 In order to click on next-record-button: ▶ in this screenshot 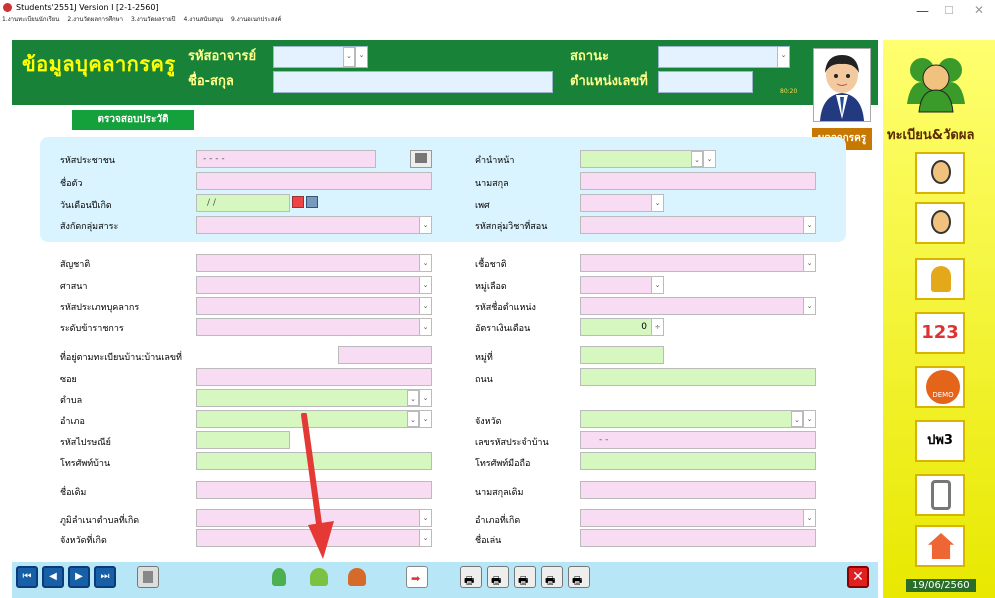, I will do `click(79, 577)`.